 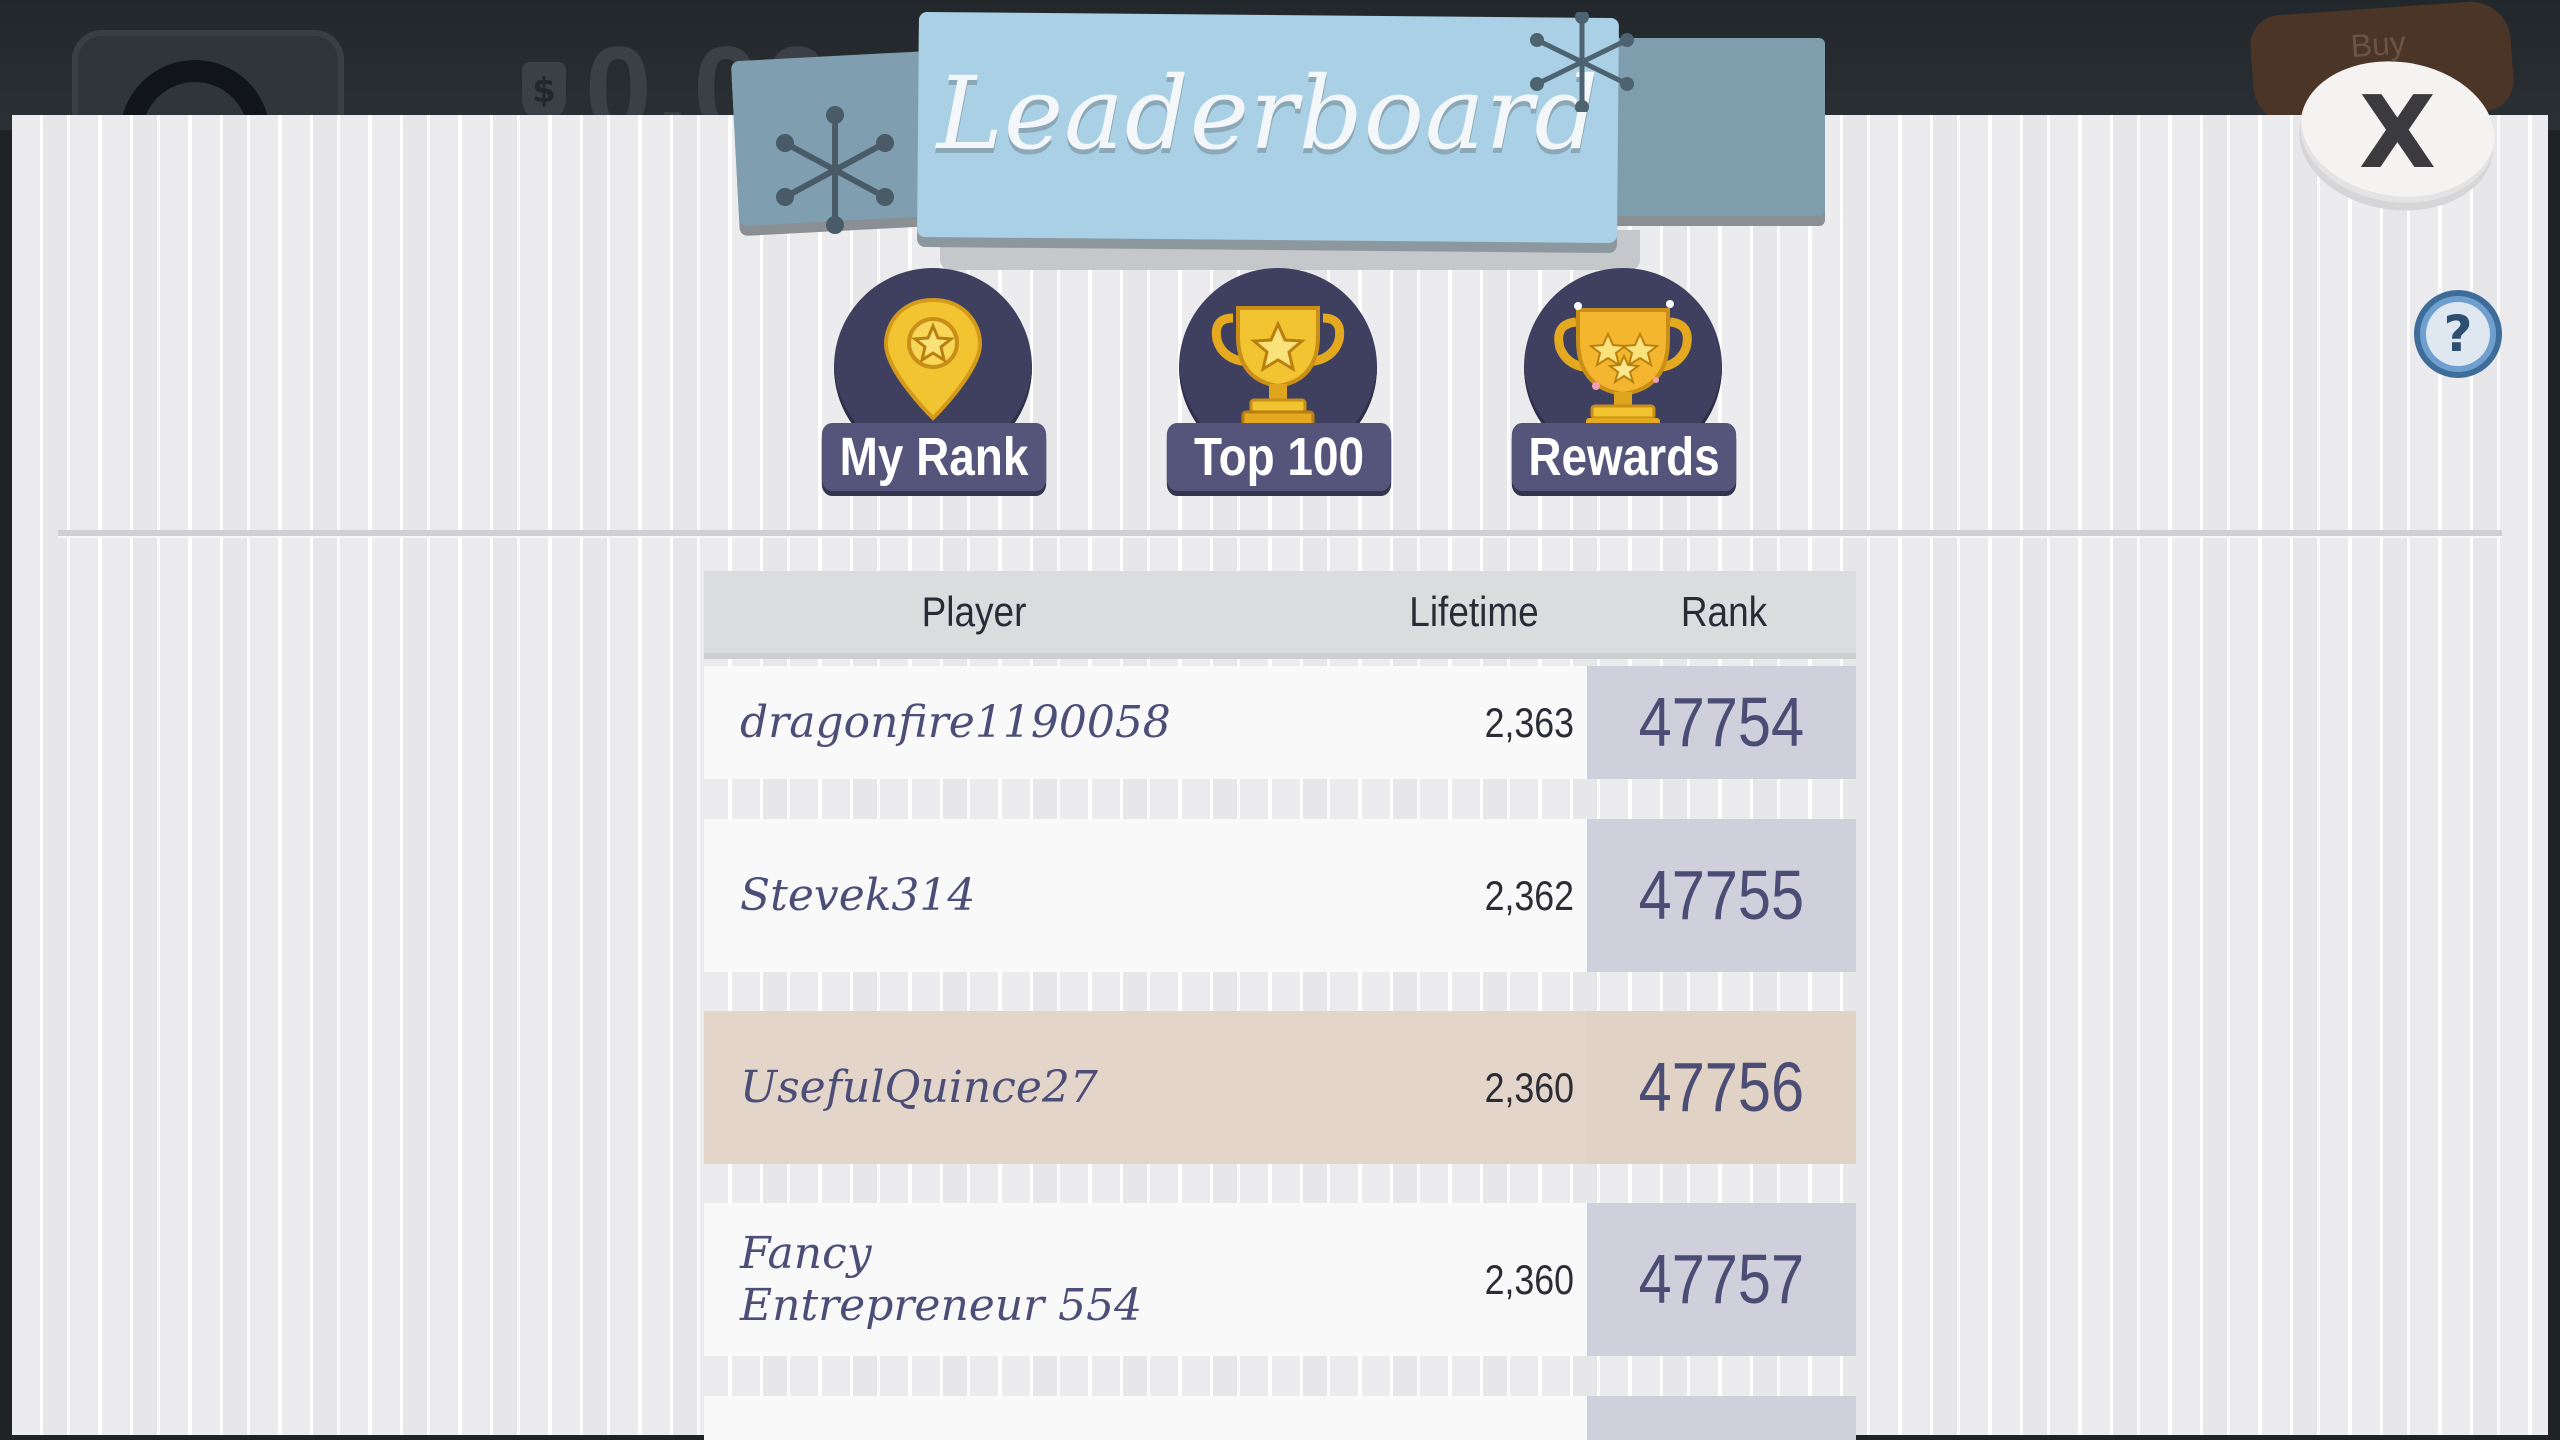 I want to click on rank-cell, so click(x=1721, y=1418).